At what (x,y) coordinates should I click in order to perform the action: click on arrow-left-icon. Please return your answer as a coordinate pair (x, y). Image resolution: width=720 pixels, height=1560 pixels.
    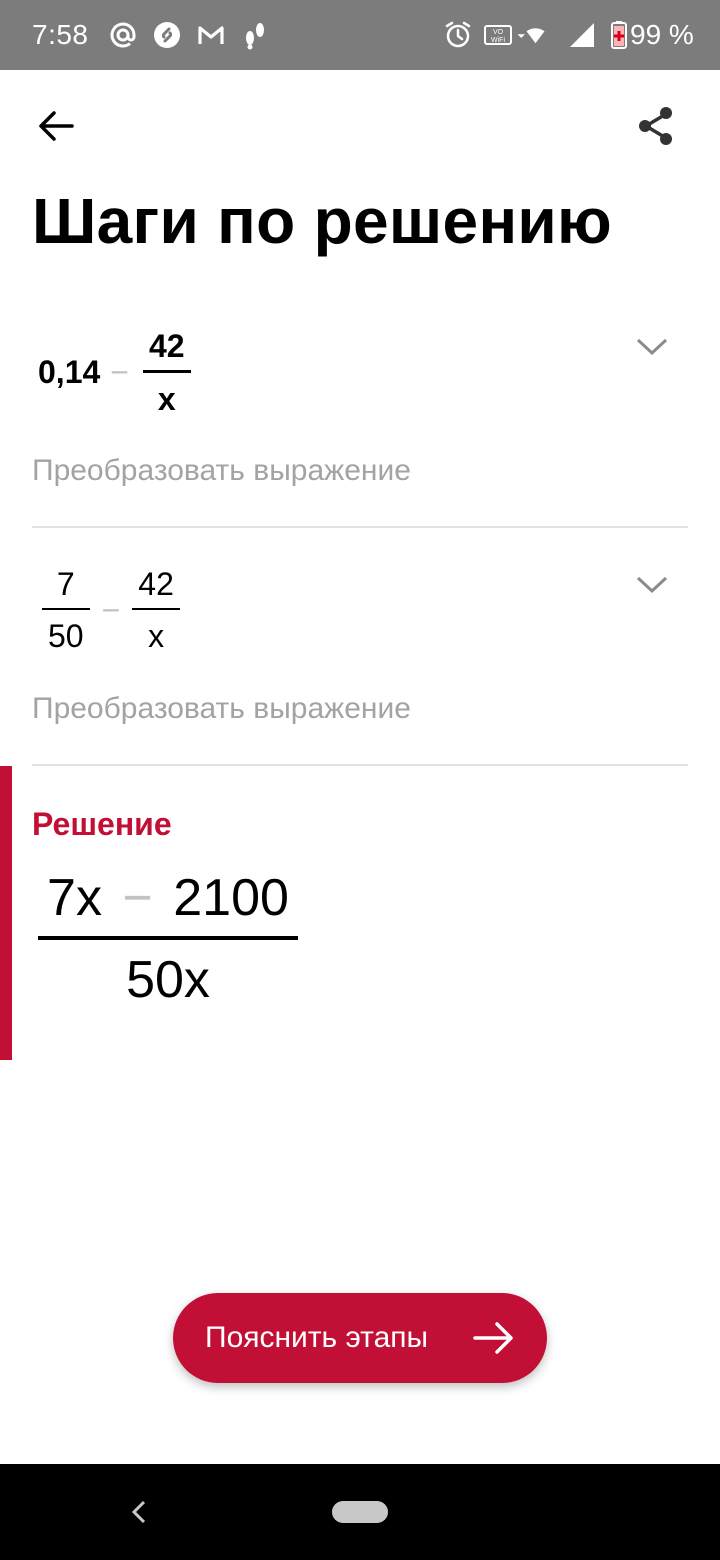
    Looking at the image, I should click on (56, 126).